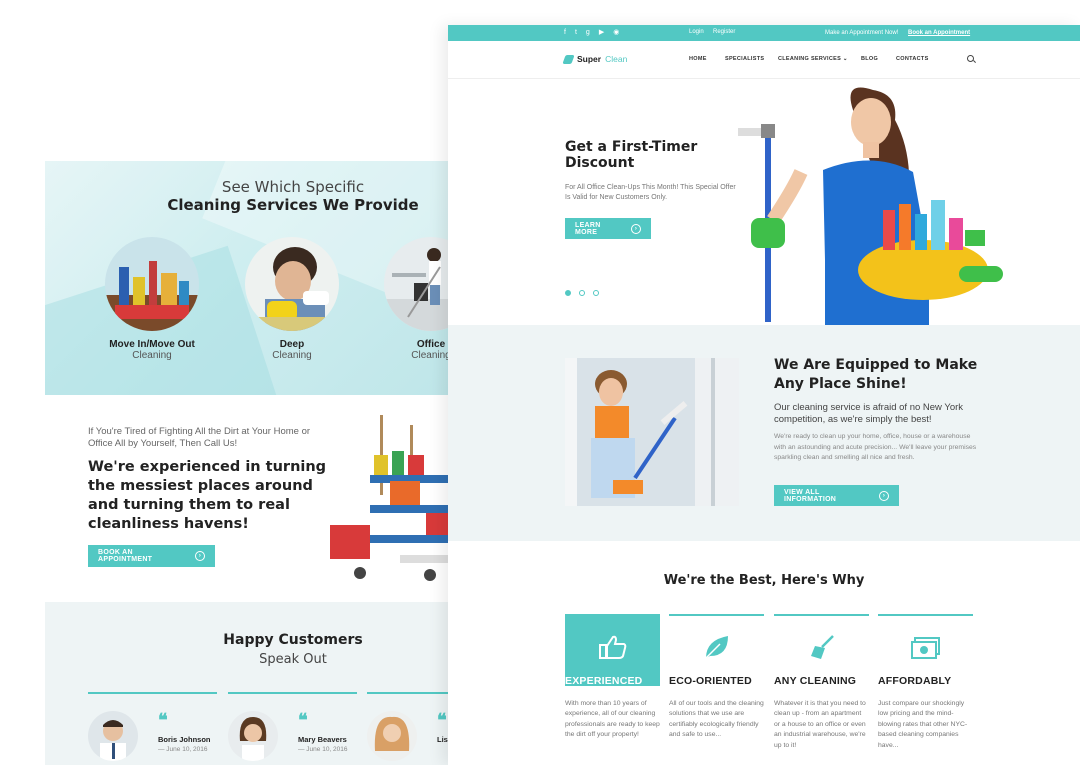 The height and width of the screenshot is (765, 1080). What do you see at coordinates (716, 647) in the screenshot?
I see `leaf-icon` at bounding box center [716, 647].